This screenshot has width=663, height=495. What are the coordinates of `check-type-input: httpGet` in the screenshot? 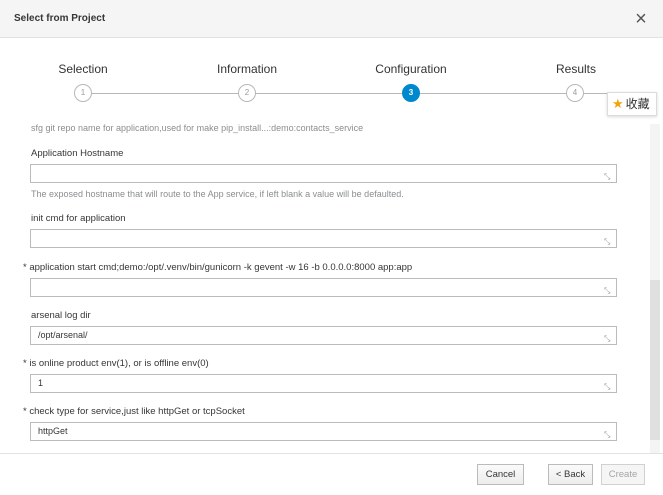 It's located at (323, 431).